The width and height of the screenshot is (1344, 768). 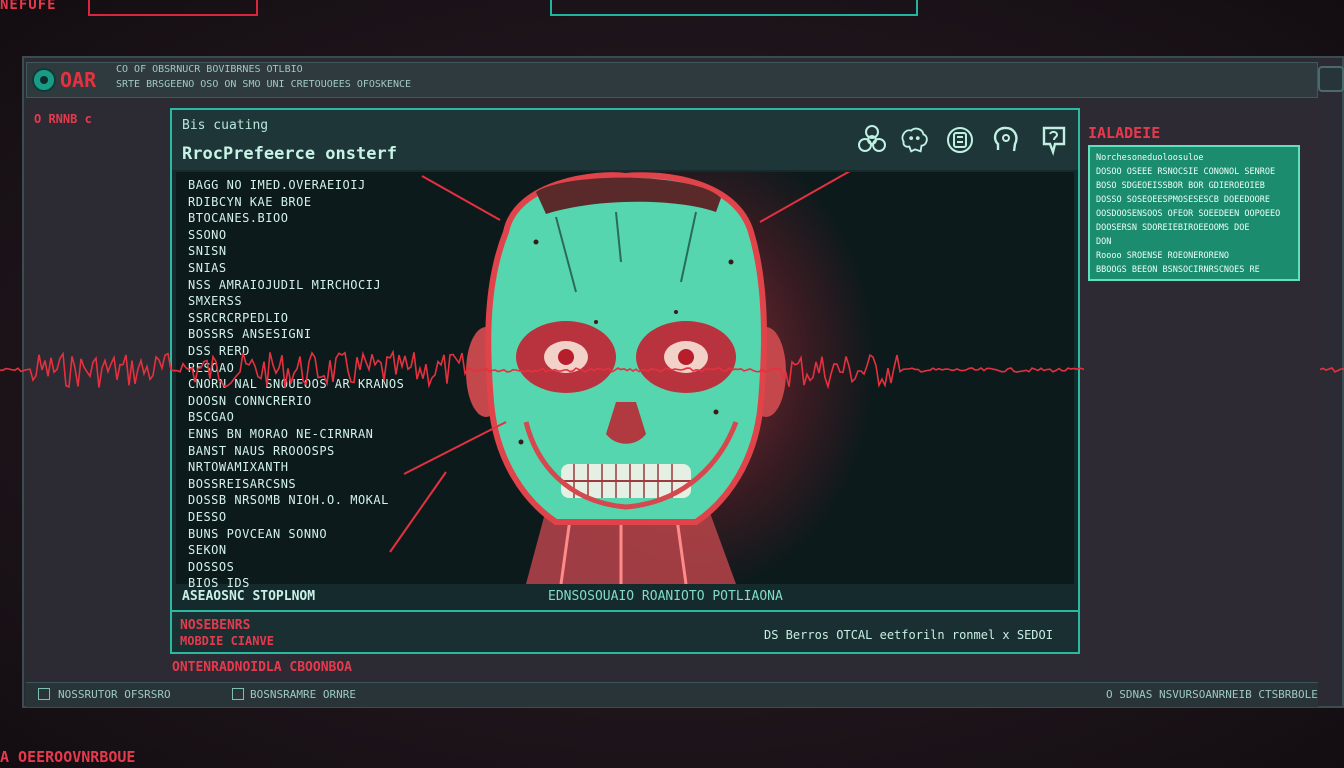 What do you see at coordinates (238, 218) in the screenshot?
I see `scan-data-line: BTOCANES.BIOO` at bounding box center [238, 218].